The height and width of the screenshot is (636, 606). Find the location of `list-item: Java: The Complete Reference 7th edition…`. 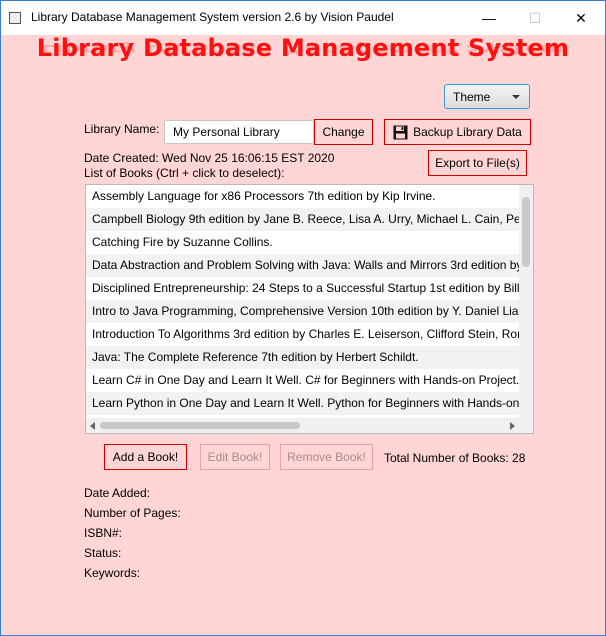

list-item: Java: The Complete Reference 7th edition… is located at coordinates (302, 357).